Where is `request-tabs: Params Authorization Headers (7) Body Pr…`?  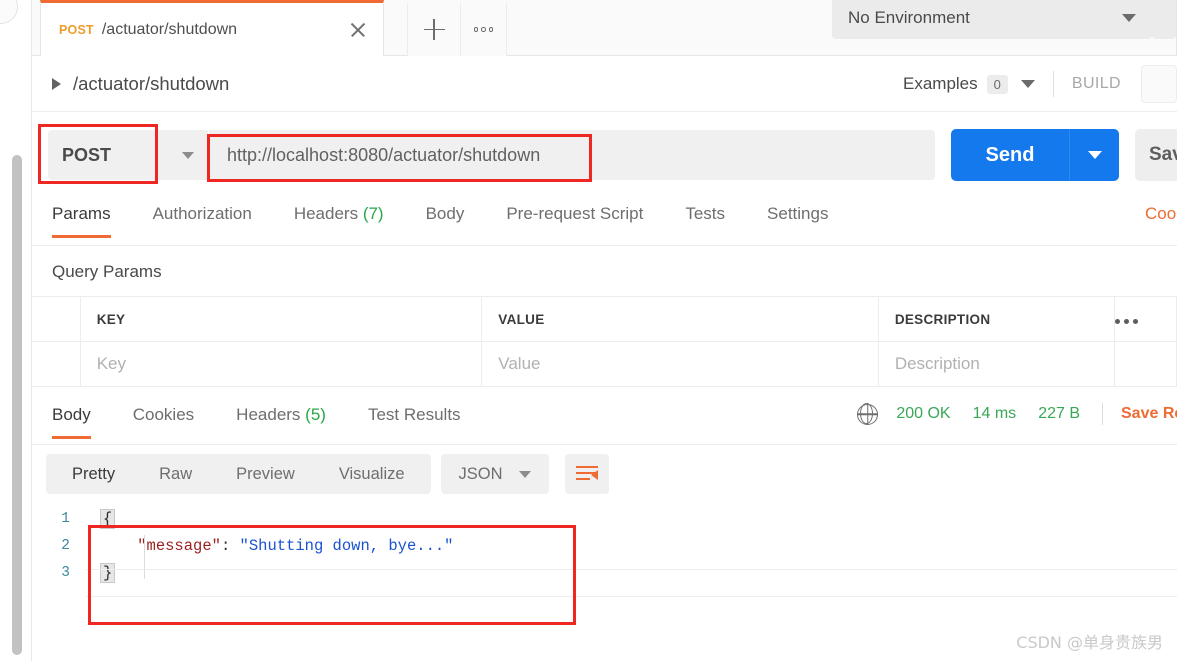
request-tabs: Params Authorization Headers (7) Body Pr… is located at coordinates (604, 222).